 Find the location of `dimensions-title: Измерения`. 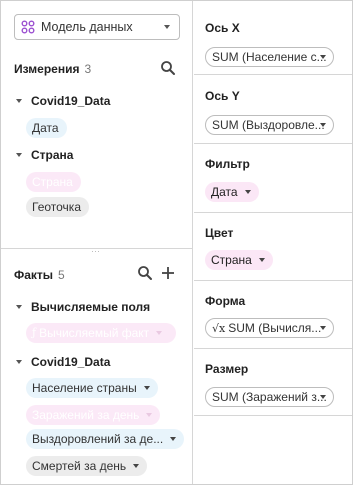

dimensions-title: Измерения is located at coordinates (47, 69).